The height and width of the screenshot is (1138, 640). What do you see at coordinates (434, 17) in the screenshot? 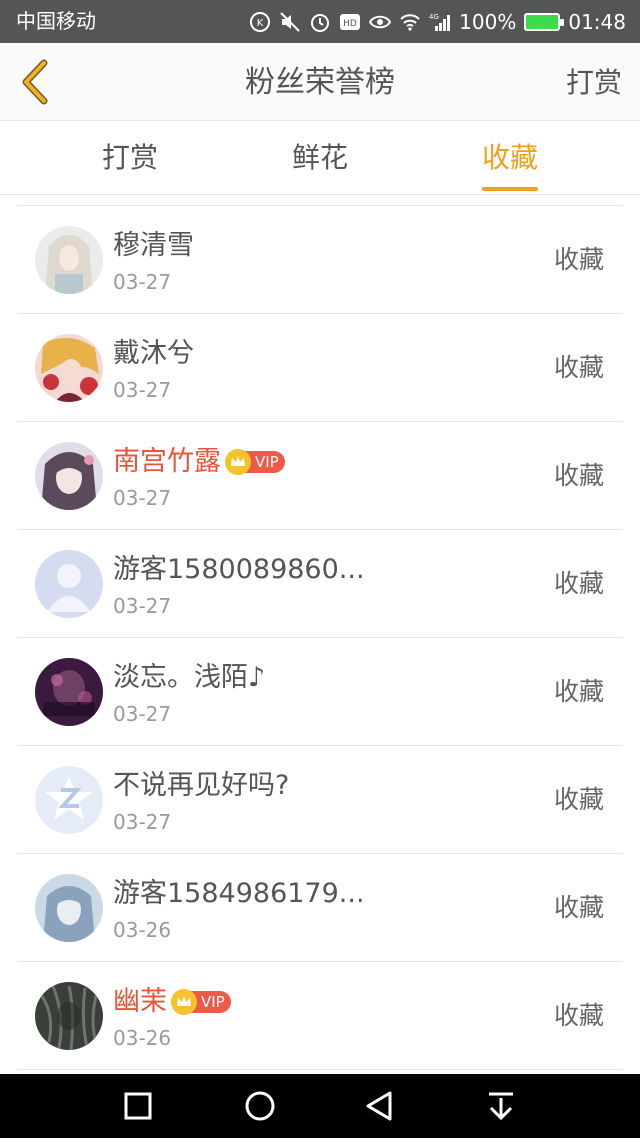
I see `network-label: 4G` at bounding box center [434, 17].